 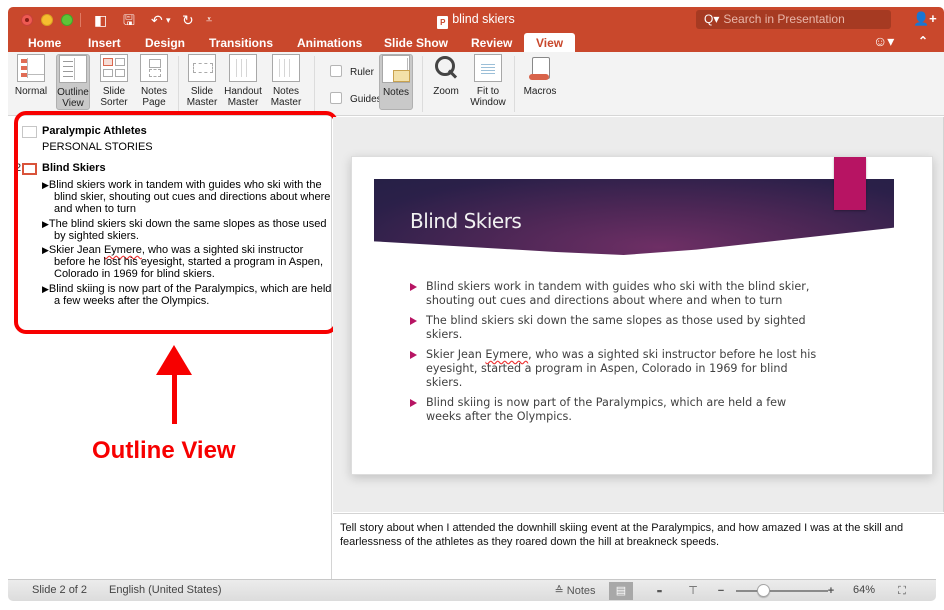 What do you see at coordinates (721, 591) in the screenshot?
I see `zoom-out-button: −` at bounding box center [721, 591].